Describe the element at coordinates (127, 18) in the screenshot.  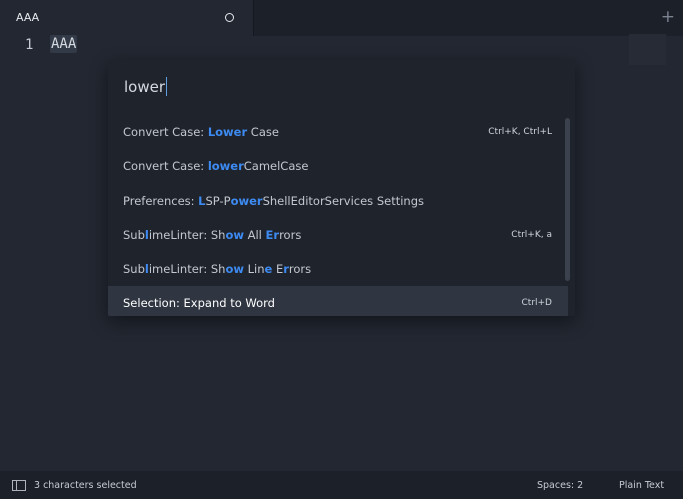
I see `tab-aaa: AAA` at that location.